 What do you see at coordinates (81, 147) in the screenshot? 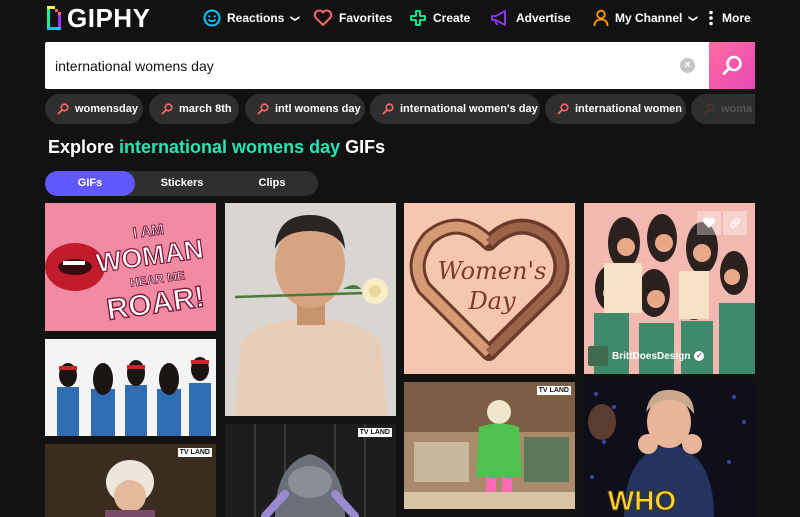
I see `page-title-prefix: Explore` at bounding box center [81, 147].